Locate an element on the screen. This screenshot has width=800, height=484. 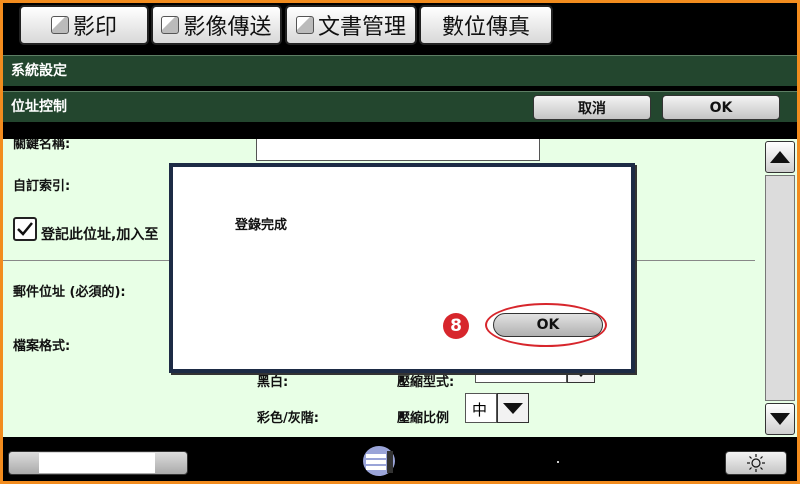
cancel-label: 取消 is located at coordinates (592, 108).